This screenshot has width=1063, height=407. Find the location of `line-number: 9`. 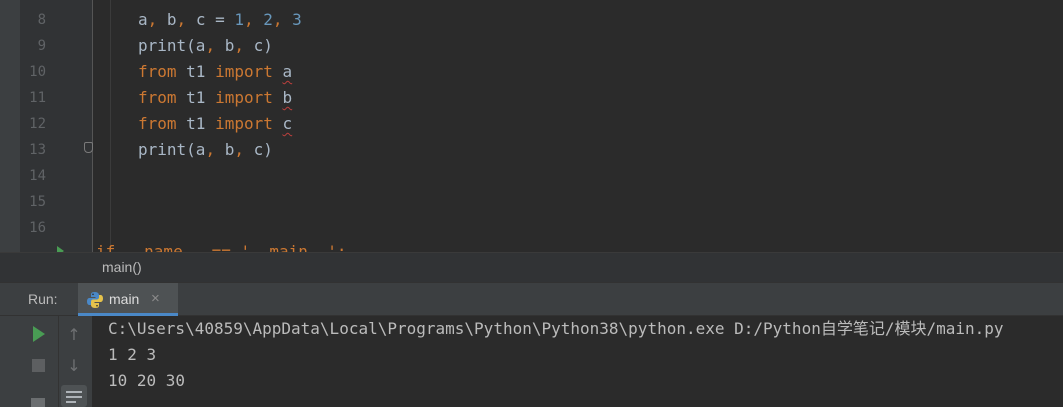

line-number: 9 is located at coordinates (41, 46).